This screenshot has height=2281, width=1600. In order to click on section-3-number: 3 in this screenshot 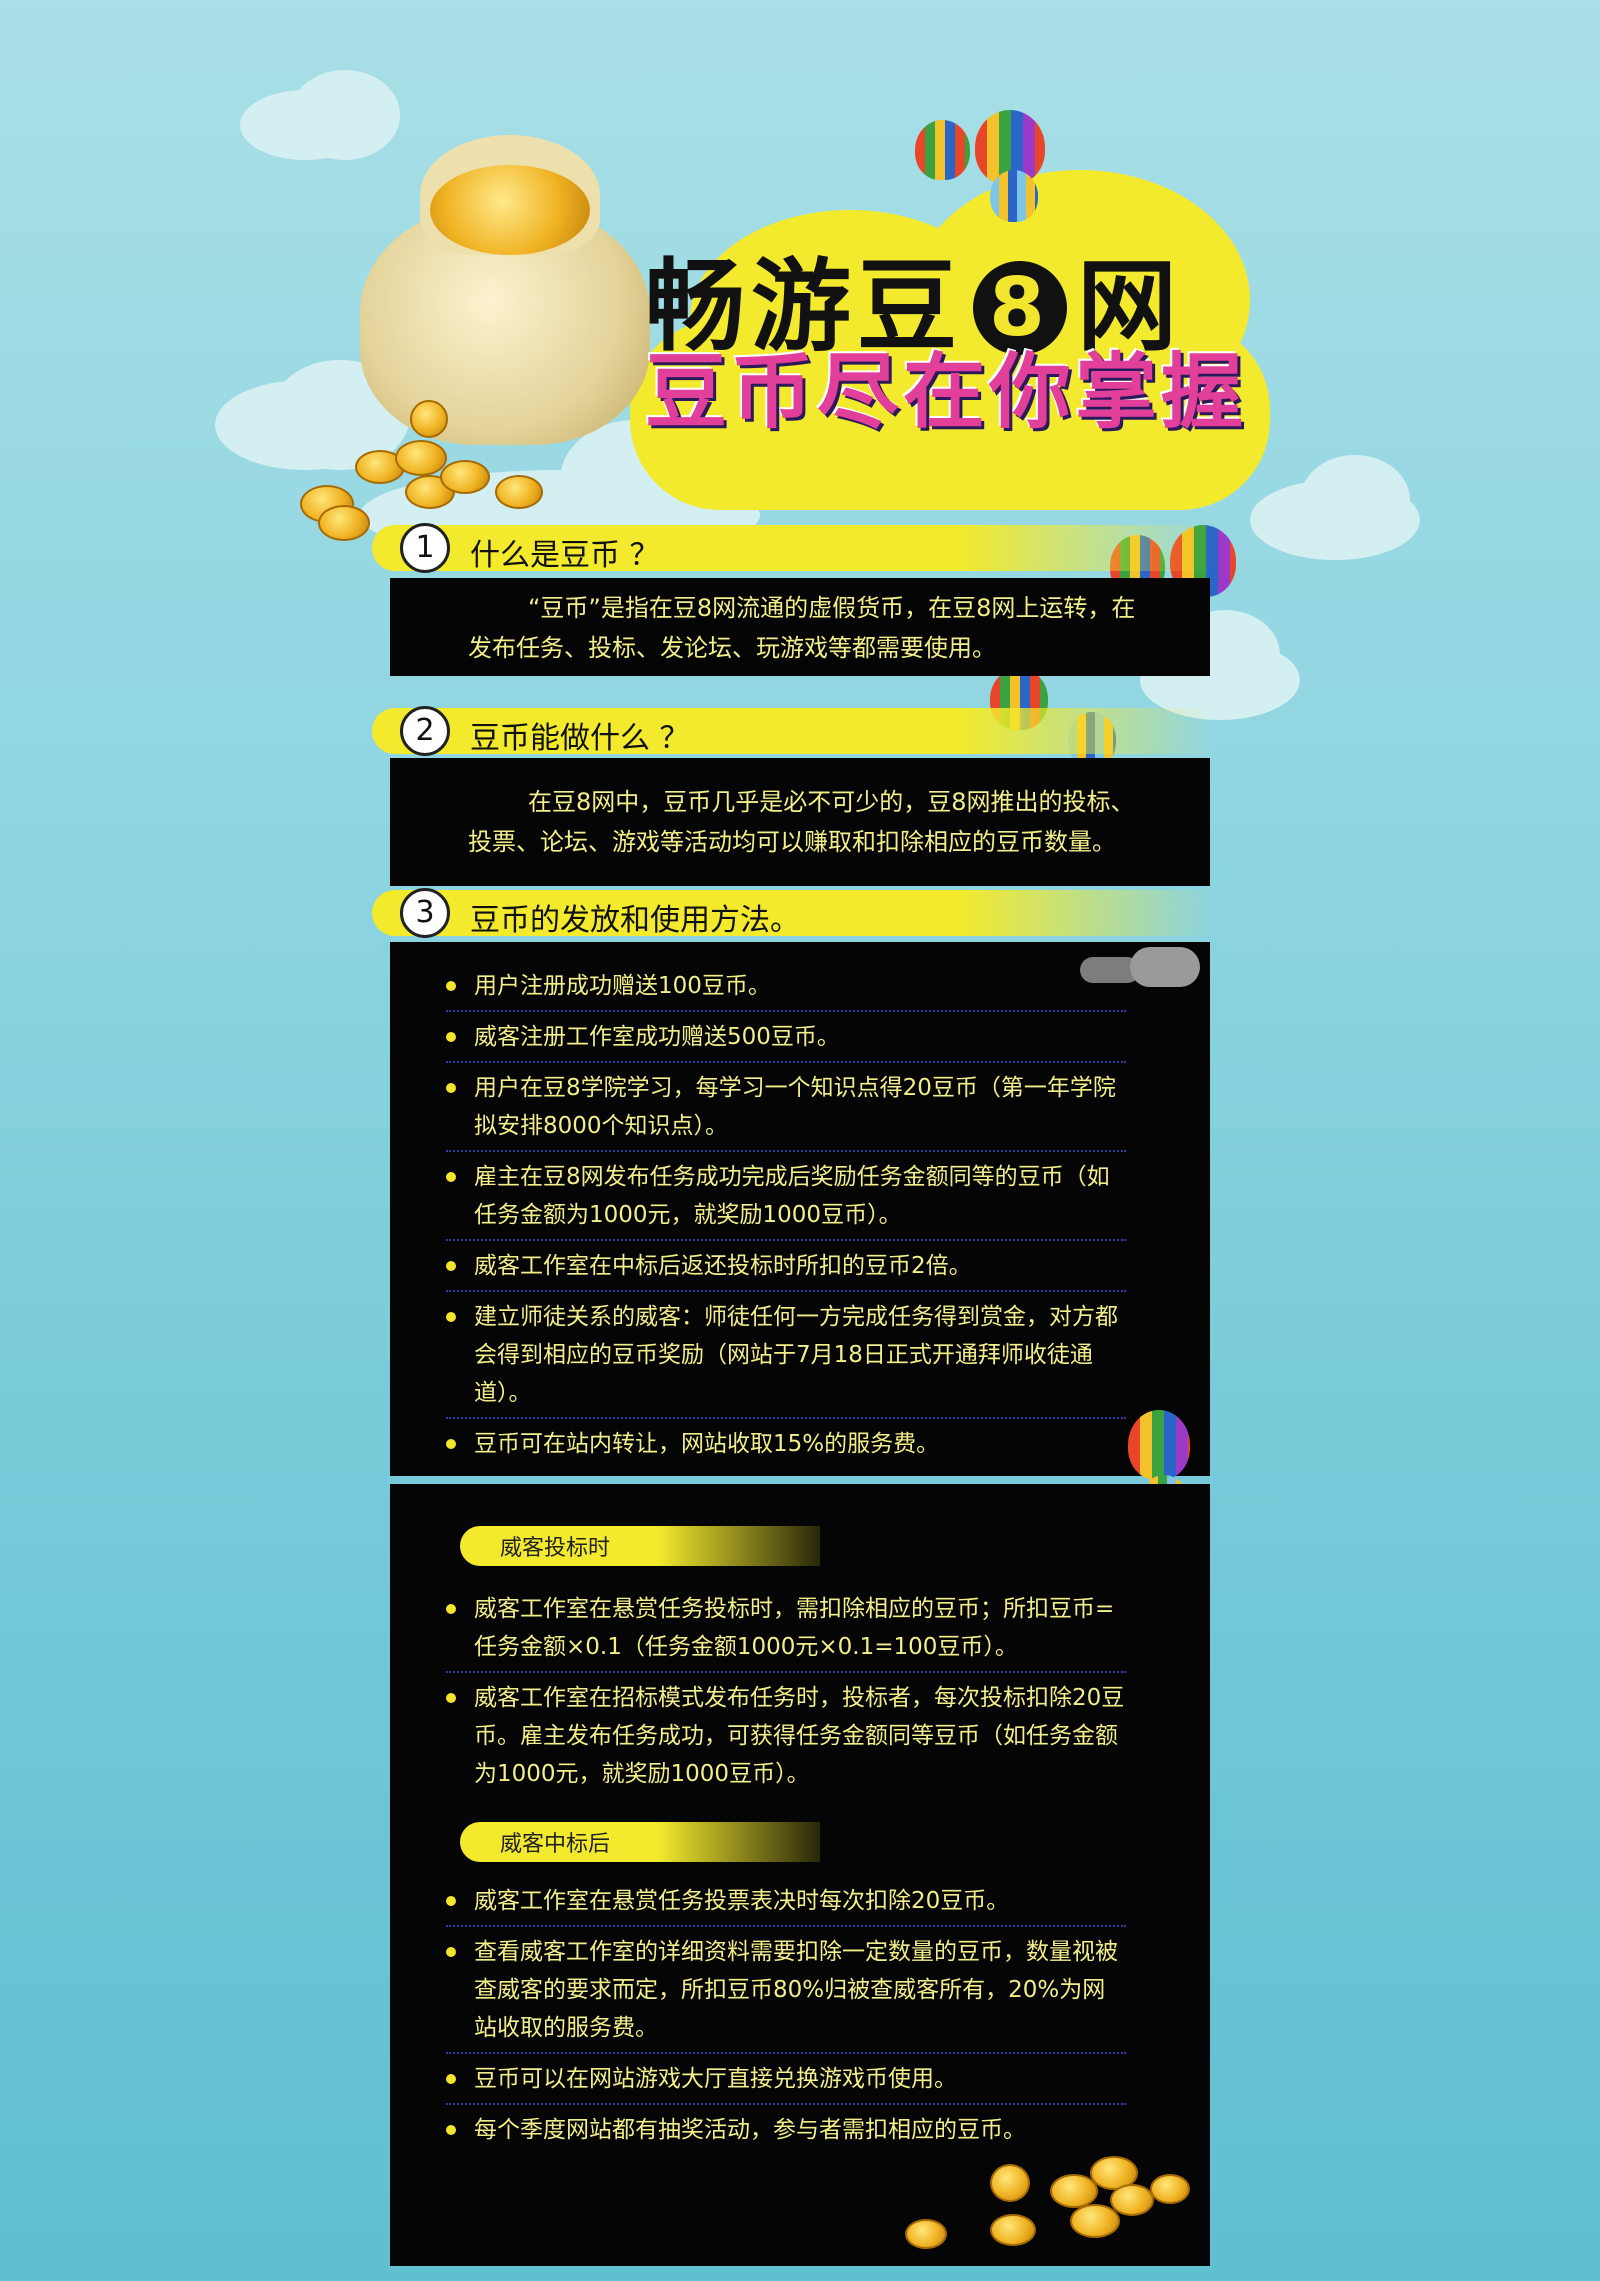, I will do `click(425, 913)`.